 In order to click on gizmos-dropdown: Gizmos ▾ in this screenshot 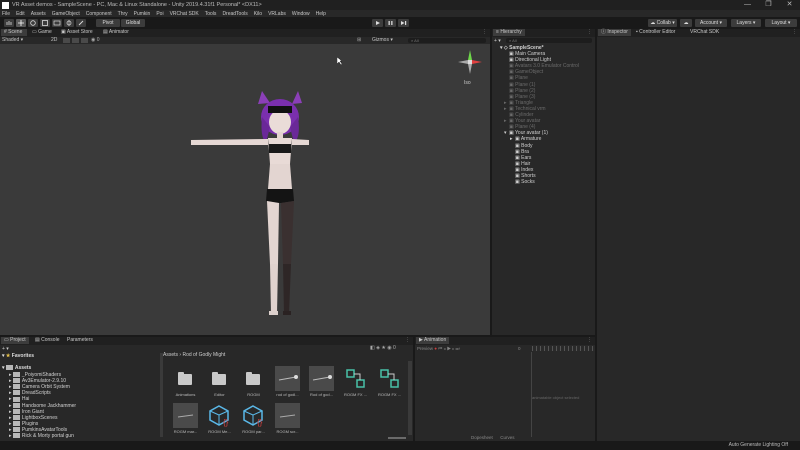, I will do `click(382, 40)`.